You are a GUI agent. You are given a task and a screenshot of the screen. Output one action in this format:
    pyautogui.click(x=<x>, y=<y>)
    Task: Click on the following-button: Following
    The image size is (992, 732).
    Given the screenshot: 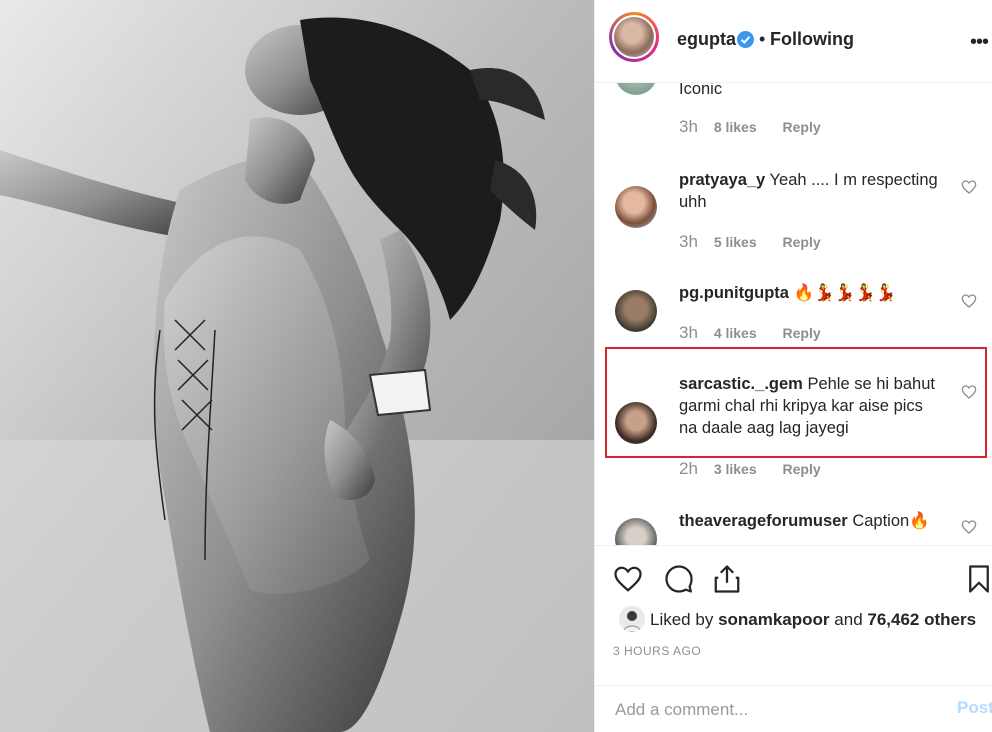 What is the action you would take?
    pyautogui.click(x=812, y=39)
    